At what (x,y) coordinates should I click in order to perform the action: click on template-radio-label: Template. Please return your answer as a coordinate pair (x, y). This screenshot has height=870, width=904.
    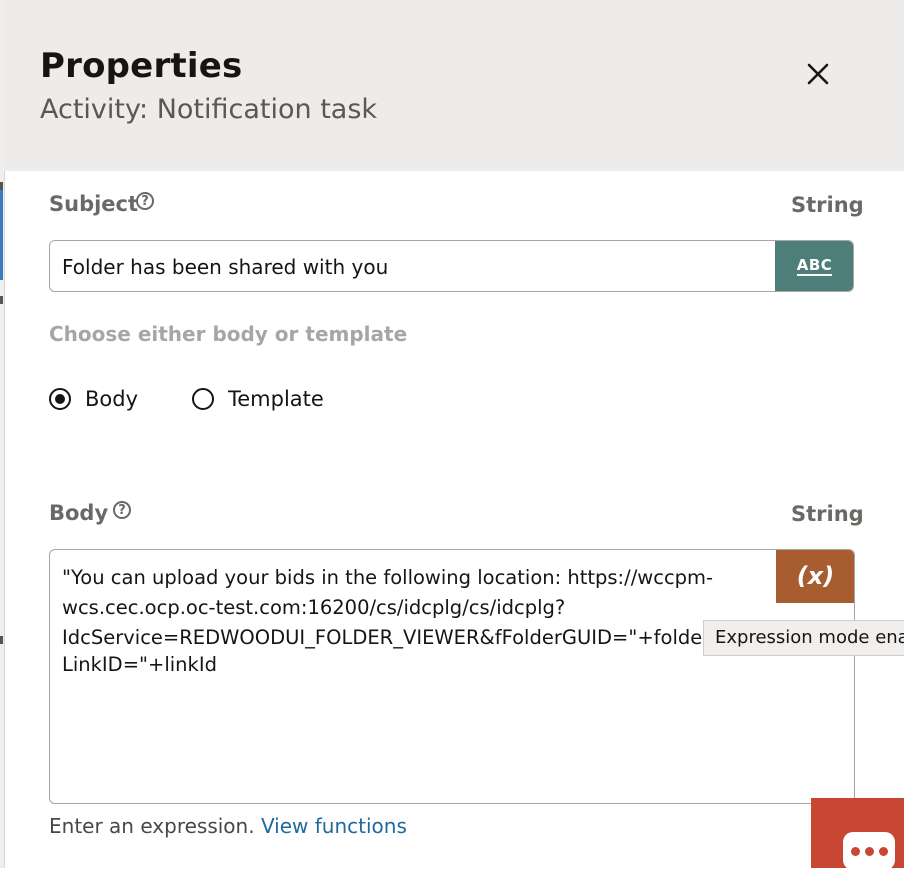
    Looking at the image, I should click on (276, 399).